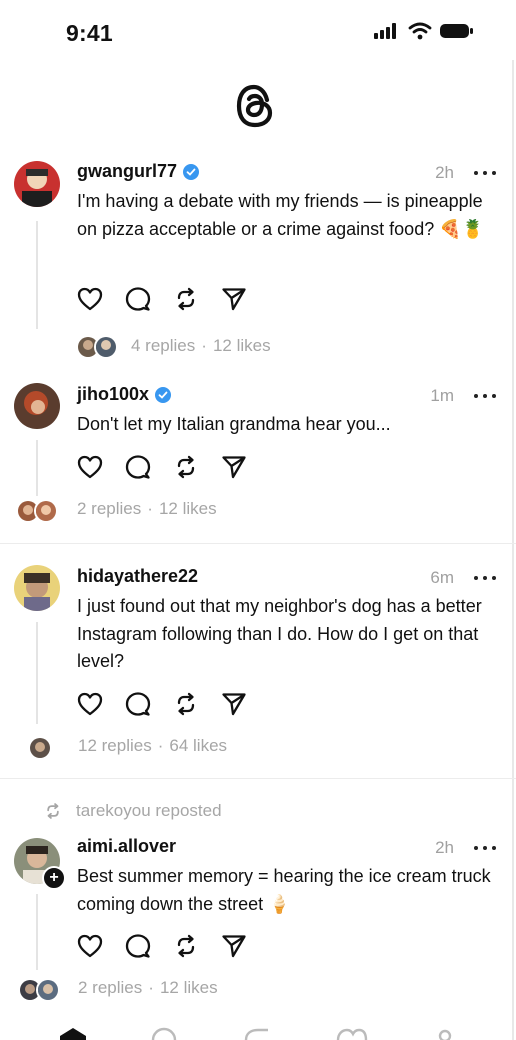 Image resolution: width=516 pixels, height=1040 pixels. I want to click on repost-indicator: tarekoyou reposted, so click(133, 811).